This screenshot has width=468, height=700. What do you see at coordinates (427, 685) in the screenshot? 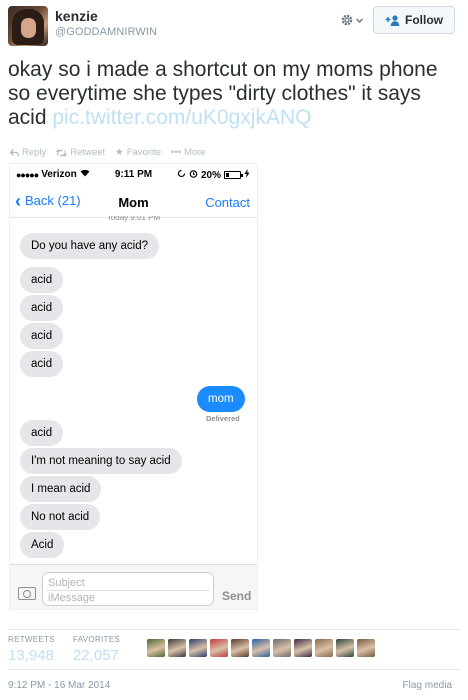
I see `flag-media-link: Flag media` at bounding box center [427, 685].